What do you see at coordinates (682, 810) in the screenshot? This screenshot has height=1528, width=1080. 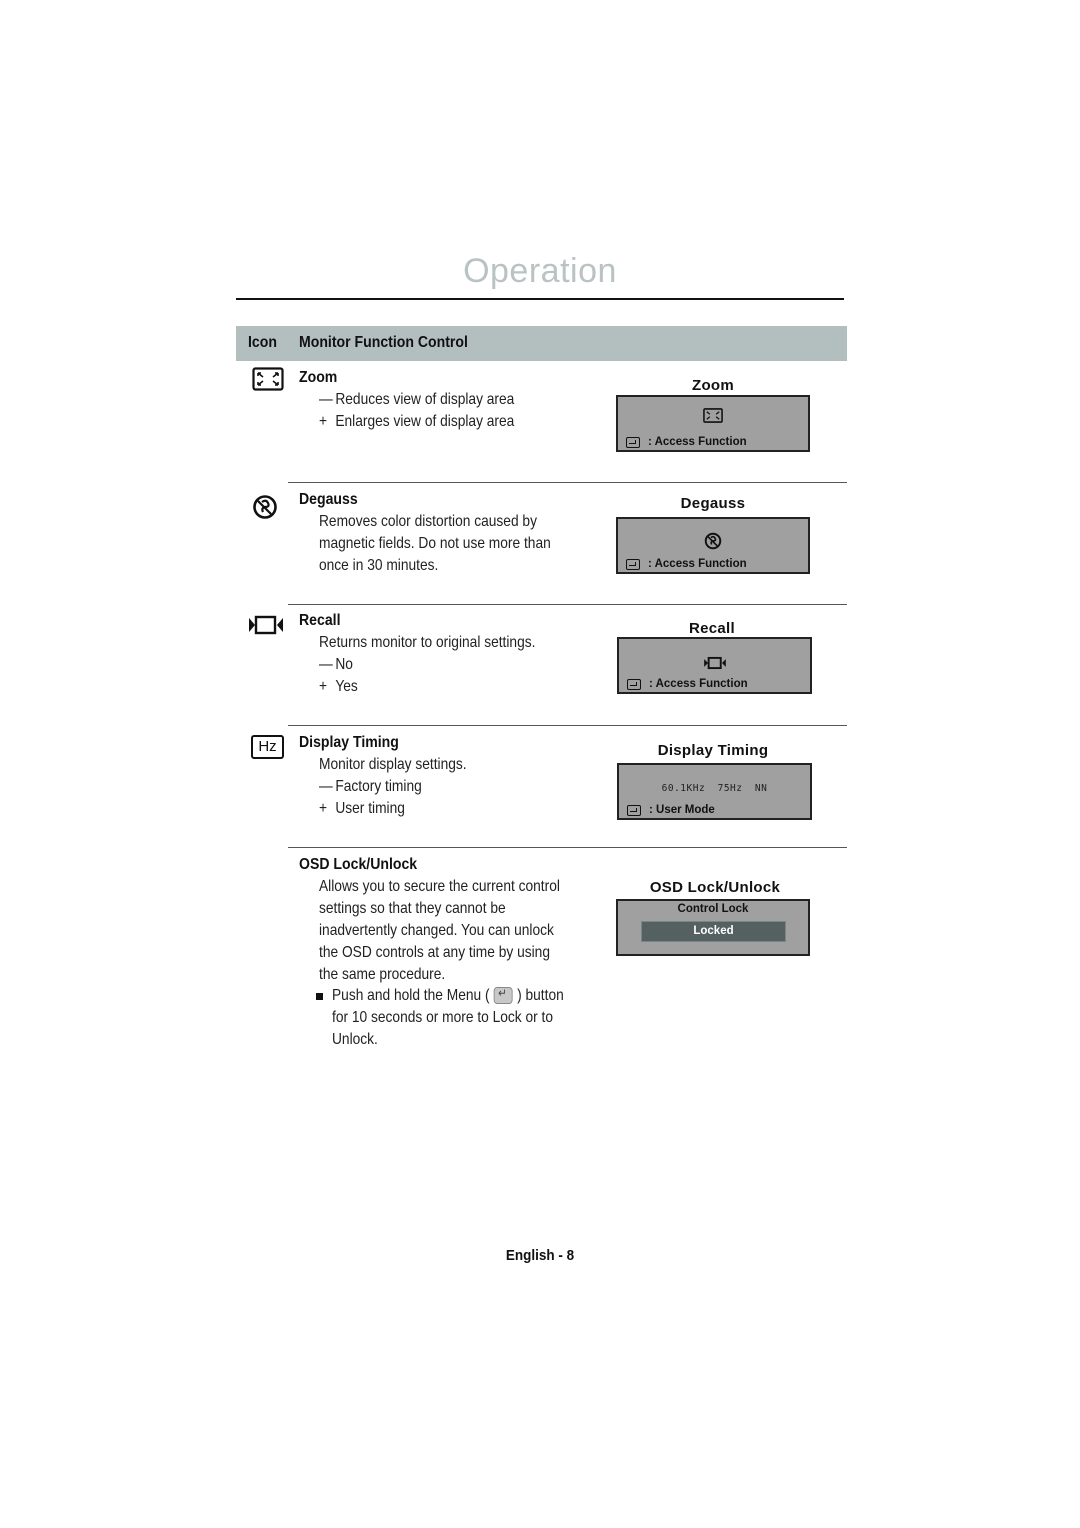 I see `osd-footer-text: : User Mode` at bounding box center [682, 810].